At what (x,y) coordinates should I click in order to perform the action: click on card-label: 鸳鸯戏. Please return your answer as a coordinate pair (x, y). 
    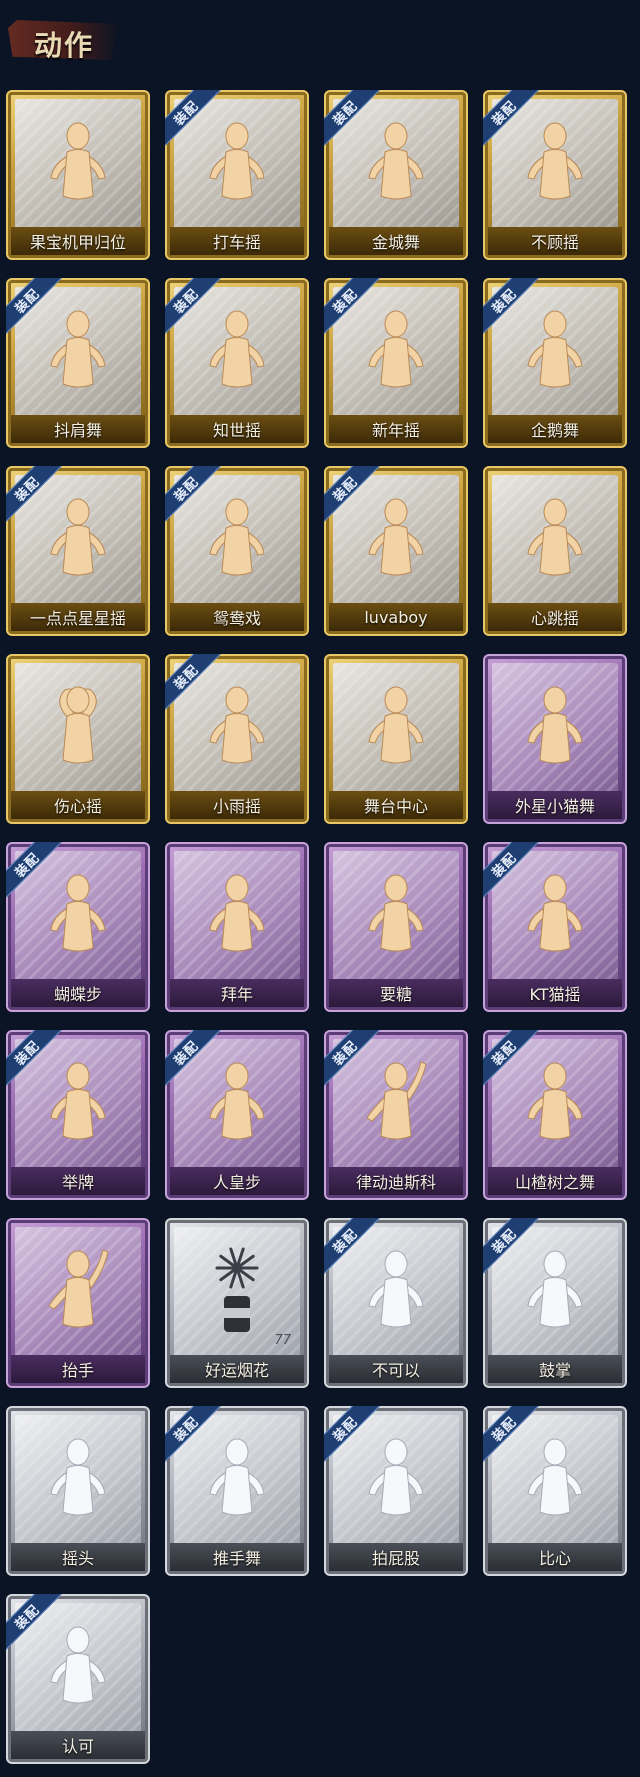
    Looking at the image, I should click on (236, 618).